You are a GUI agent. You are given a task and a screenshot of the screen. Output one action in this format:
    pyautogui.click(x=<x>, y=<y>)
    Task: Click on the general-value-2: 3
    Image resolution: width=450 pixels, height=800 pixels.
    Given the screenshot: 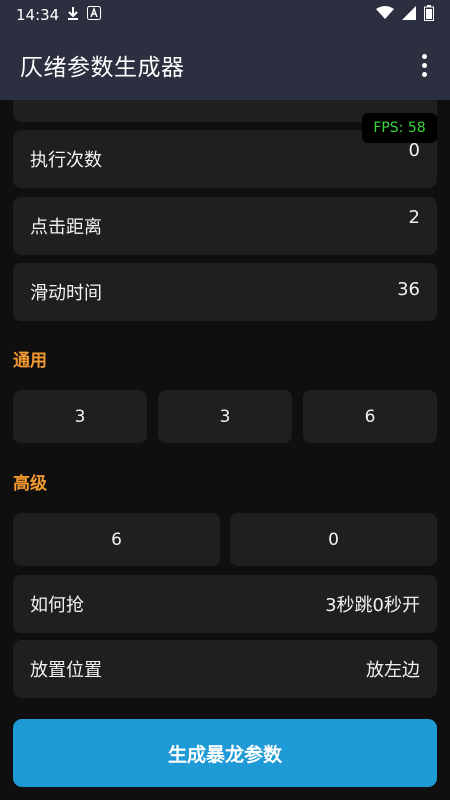 What is the action you would take?
    pyautogui.click(x=225, y=416)
    